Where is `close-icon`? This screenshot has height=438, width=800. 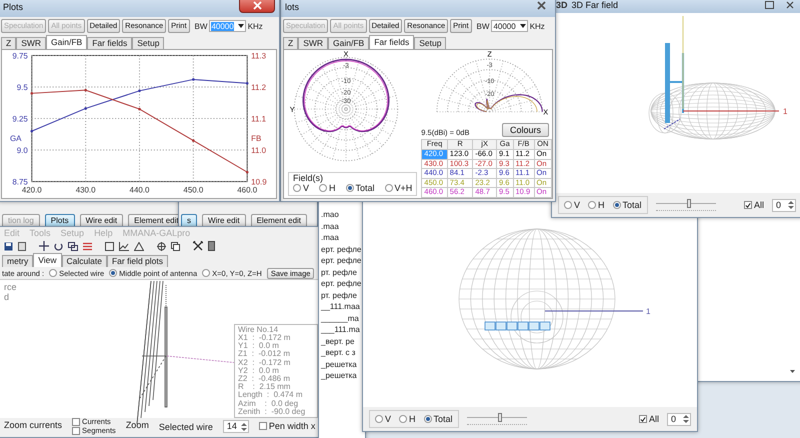
close-icon is located at coordinates (790, 5).